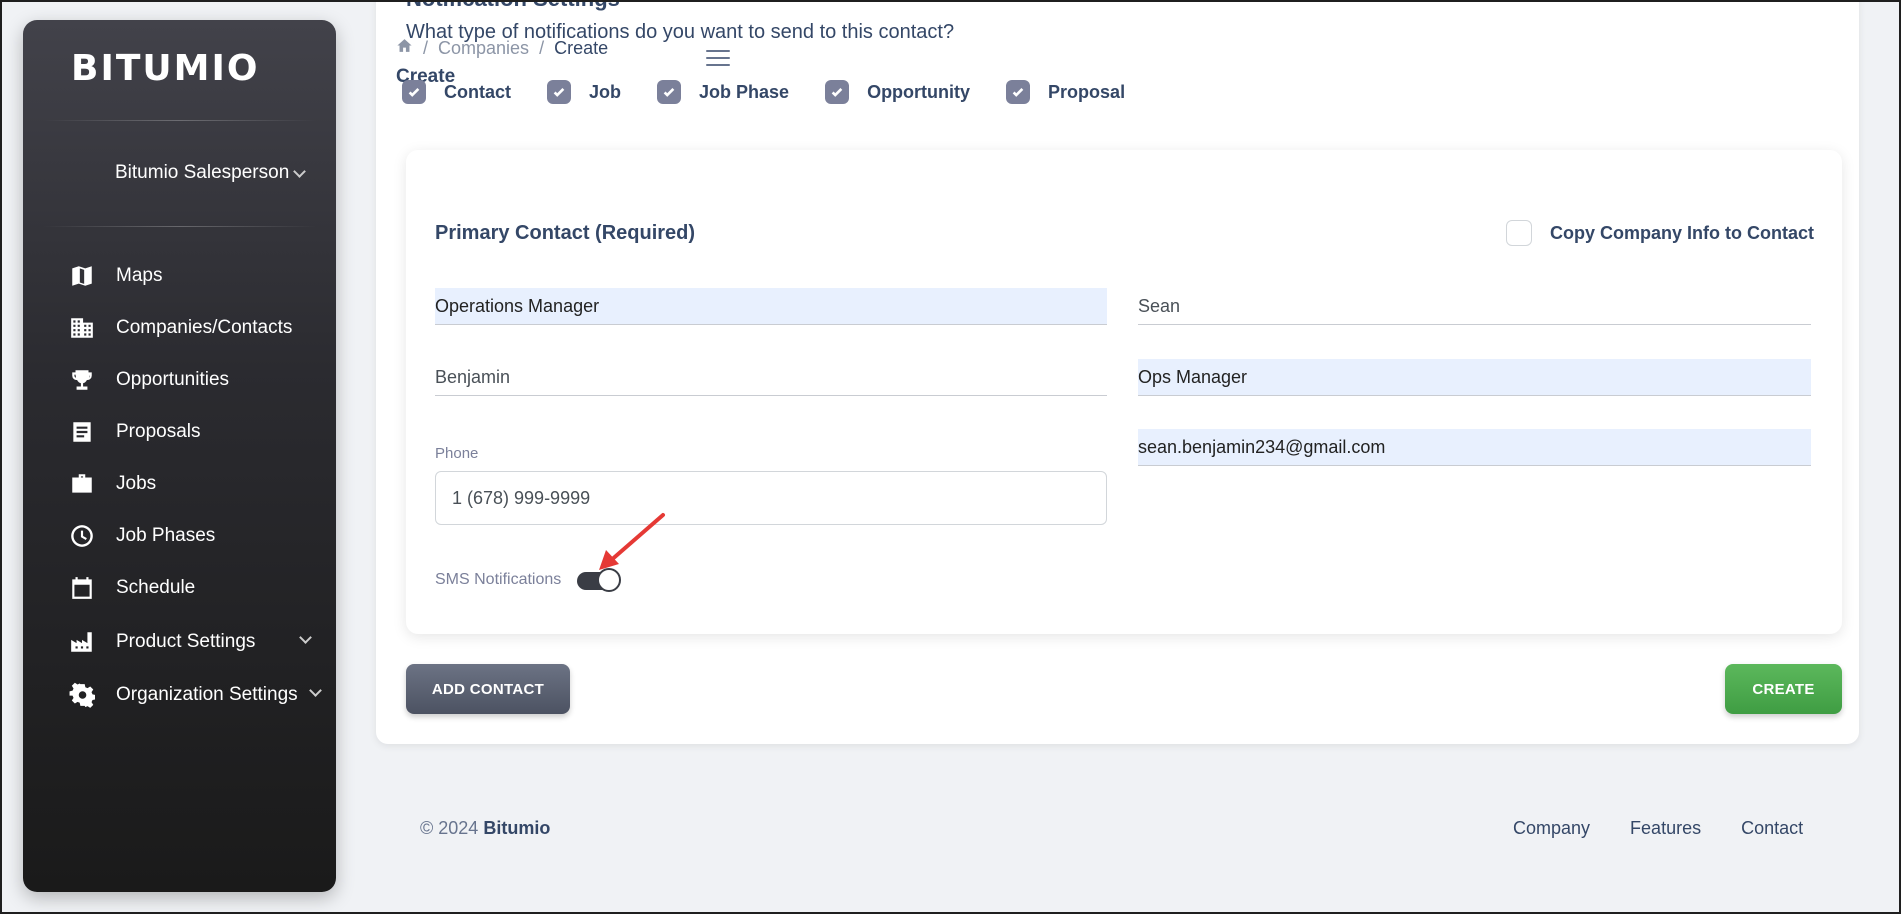 This screenshot has height=914, width=1901. What do you see at coordinates (82, 328) in the screenshot?
I see `building-icon` at bounding box center [82, 328].